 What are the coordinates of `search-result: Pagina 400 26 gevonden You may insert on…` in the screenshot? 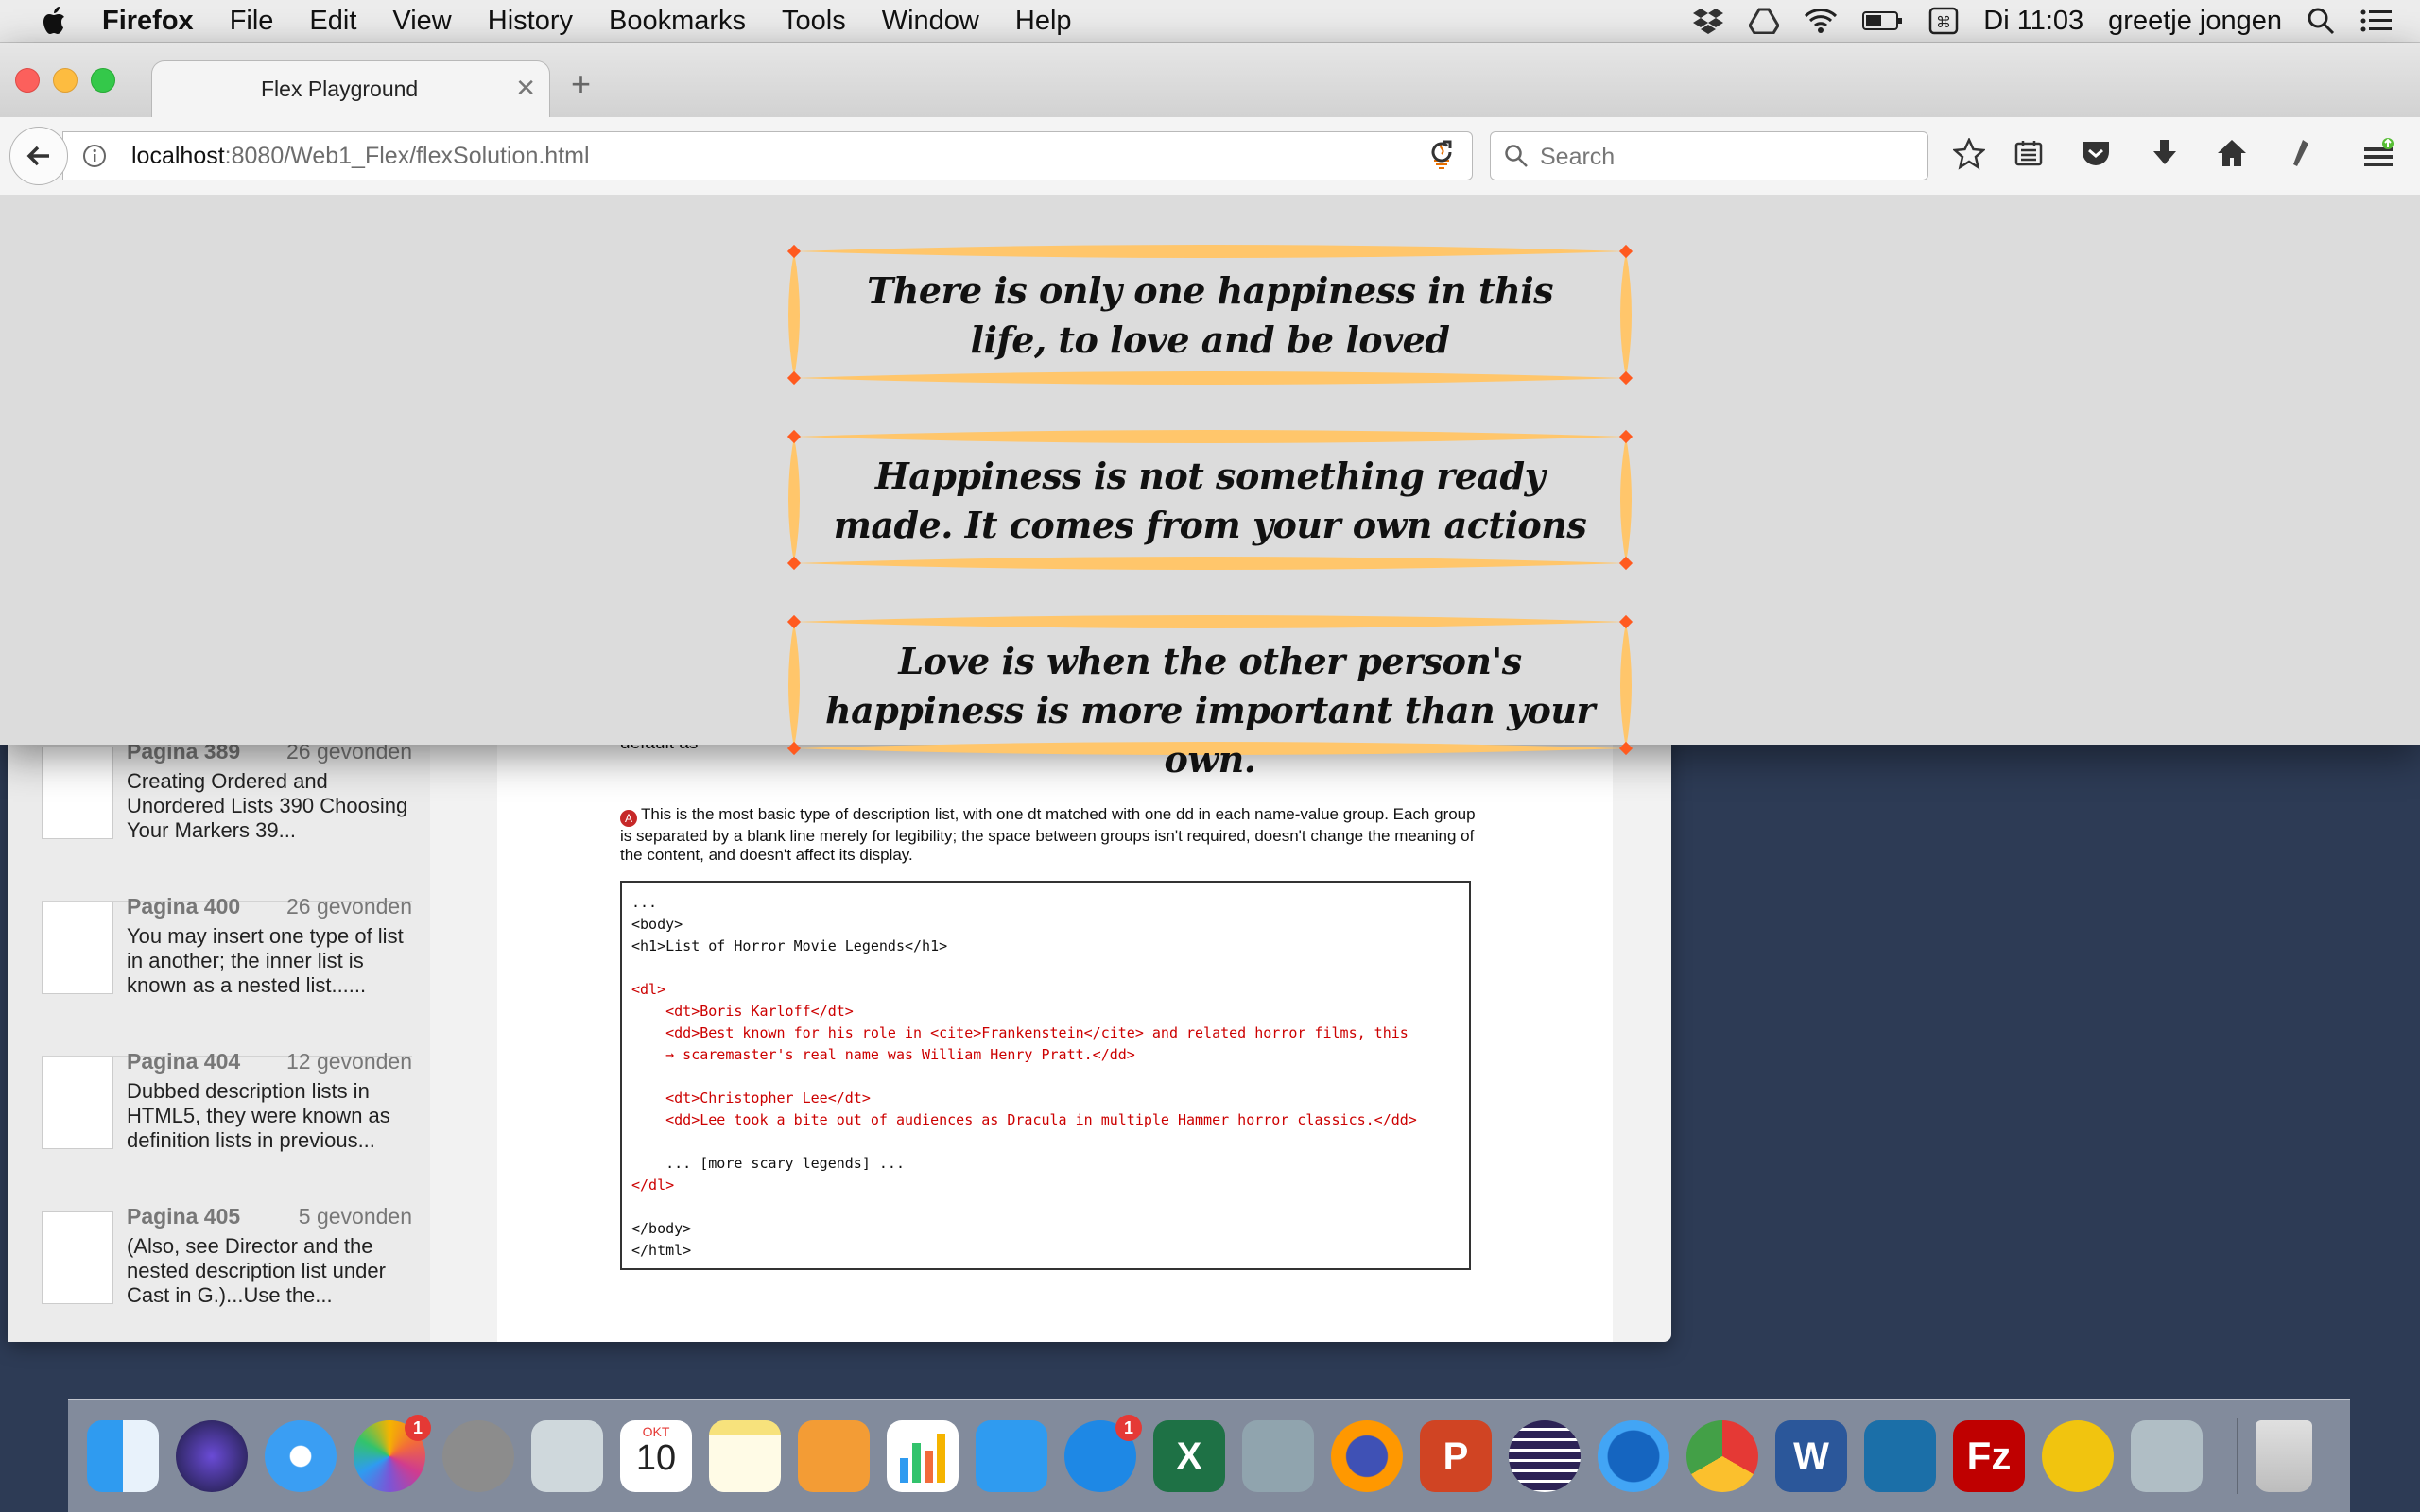 It's located at (223, 975).